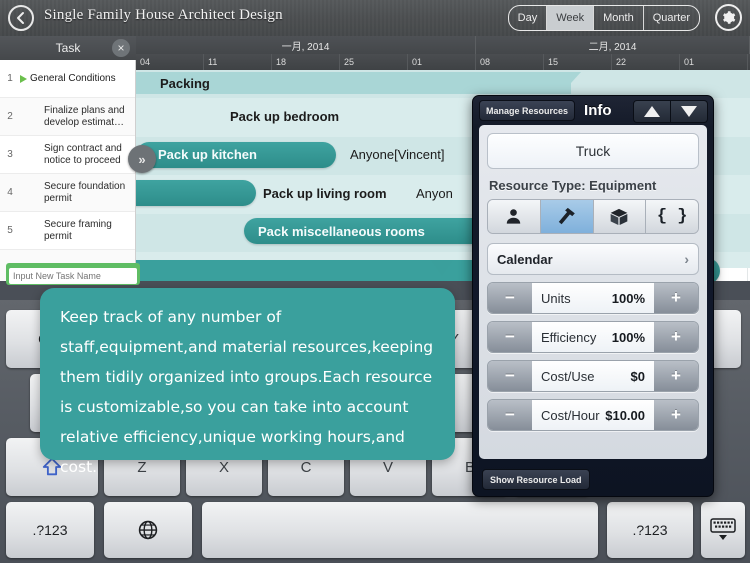  Describe the element at coordinates (536, 479) in the screenshot. I see `show-resource-load-button: Show Resource Load` at that location.